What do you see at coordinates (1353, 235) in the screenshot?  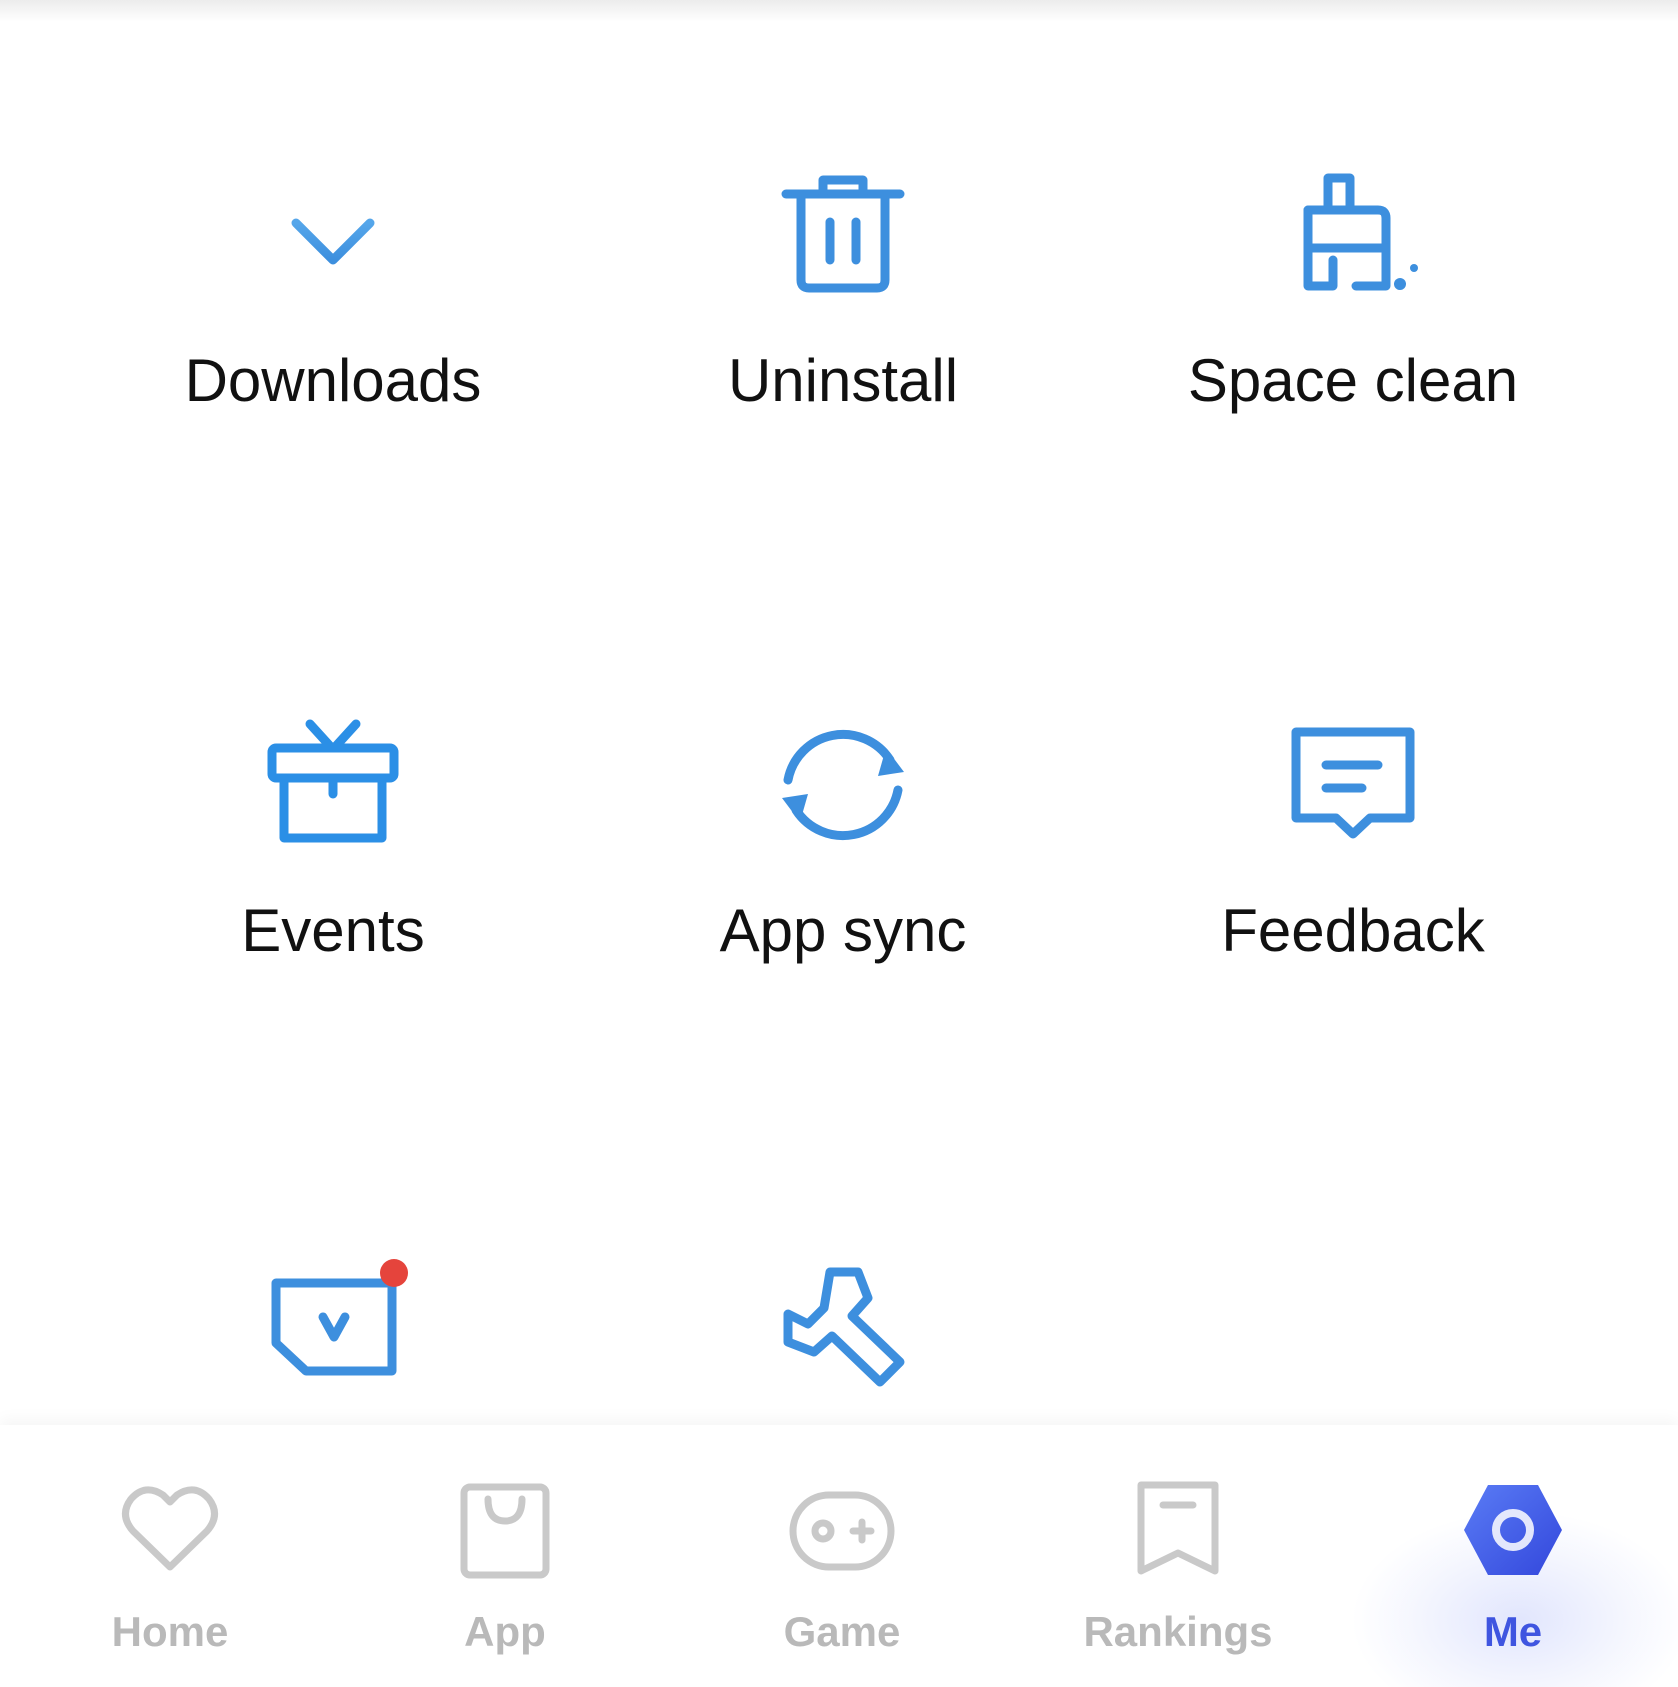 I see `brush-icon` at bounding box center [1353, 235].